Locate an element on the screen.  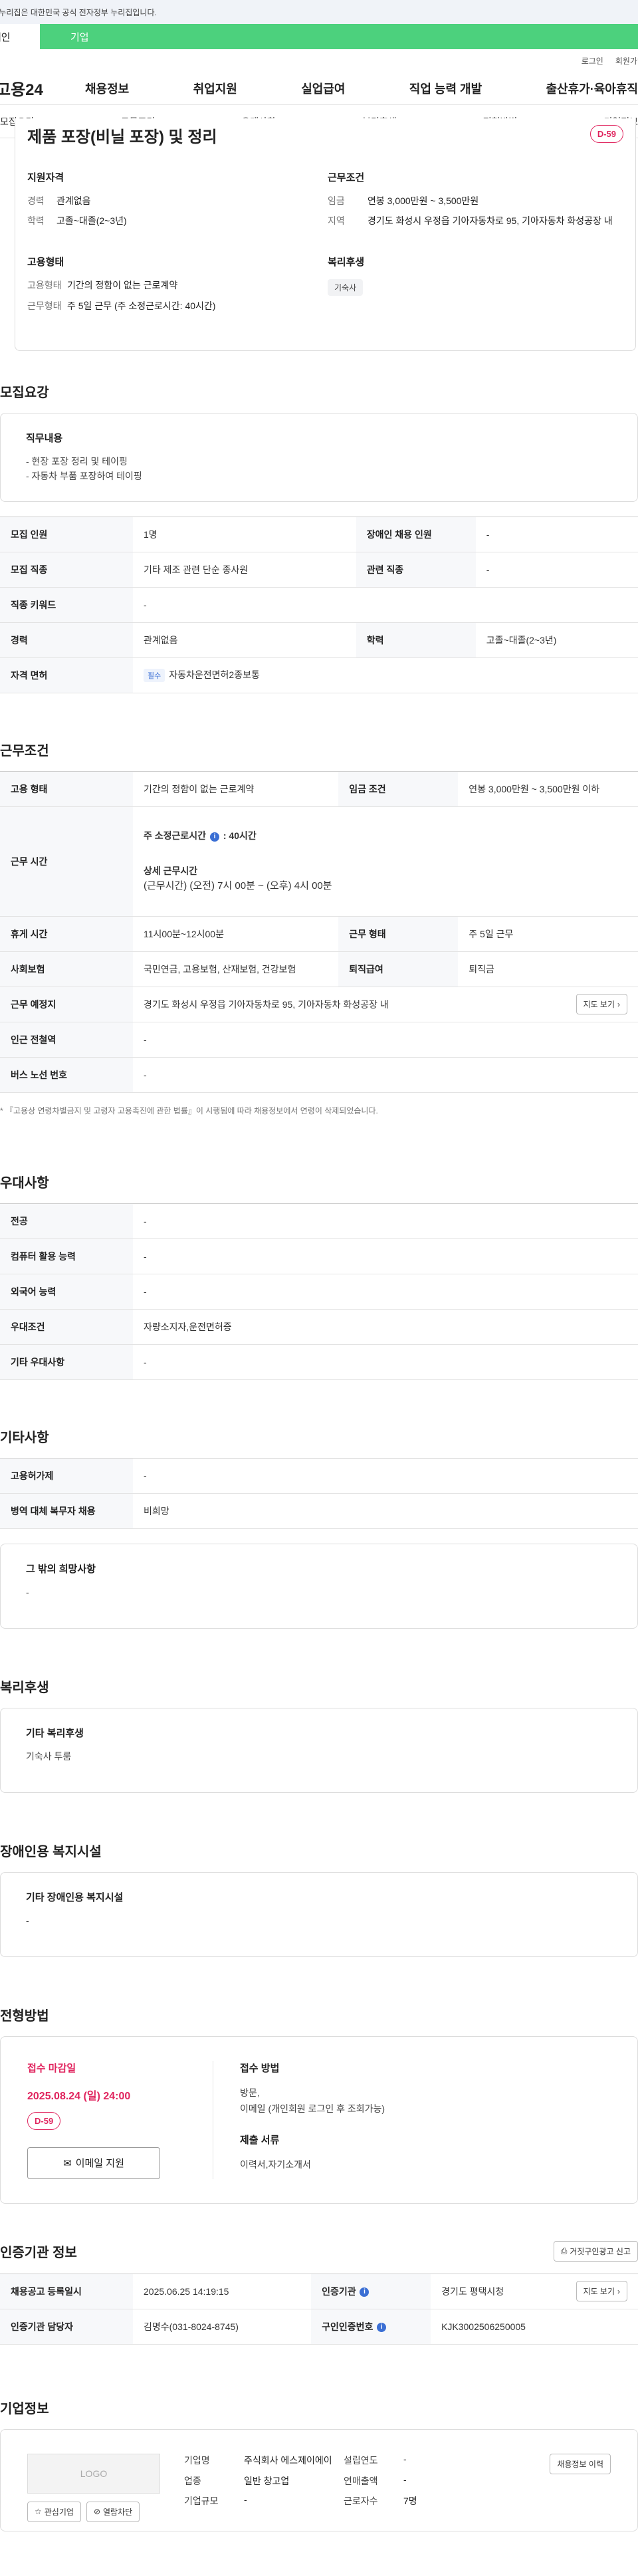
deadline-date: 2025.08.24 (일) 24:00 is located at coordinates (79, 2096).